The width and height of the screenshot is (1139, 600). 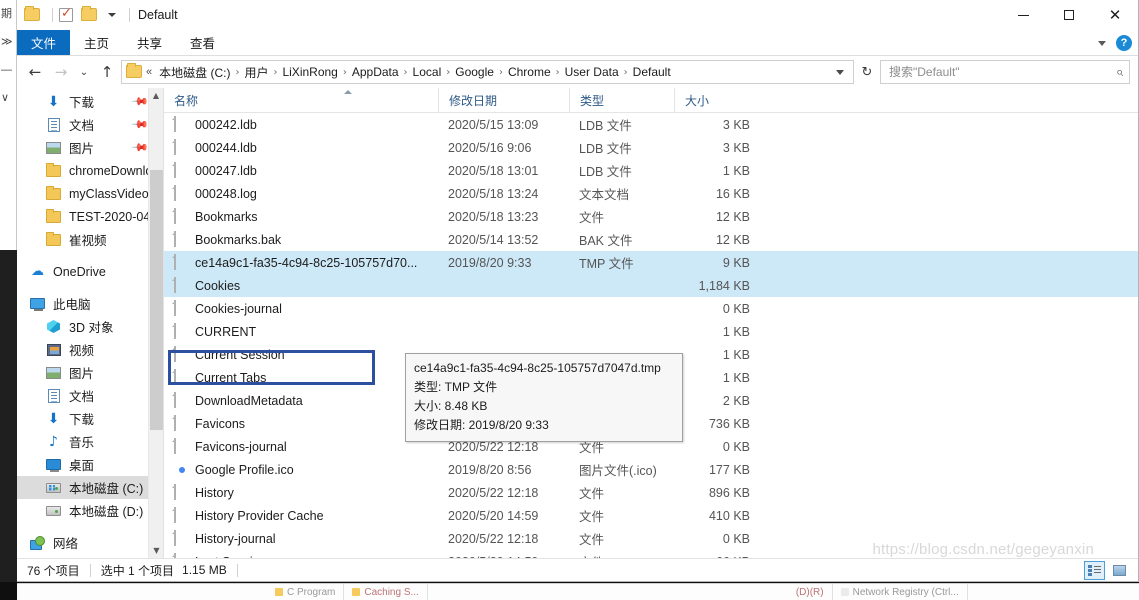 I want to click on column-header-date: 修改日期, so click(x=503, y=100).